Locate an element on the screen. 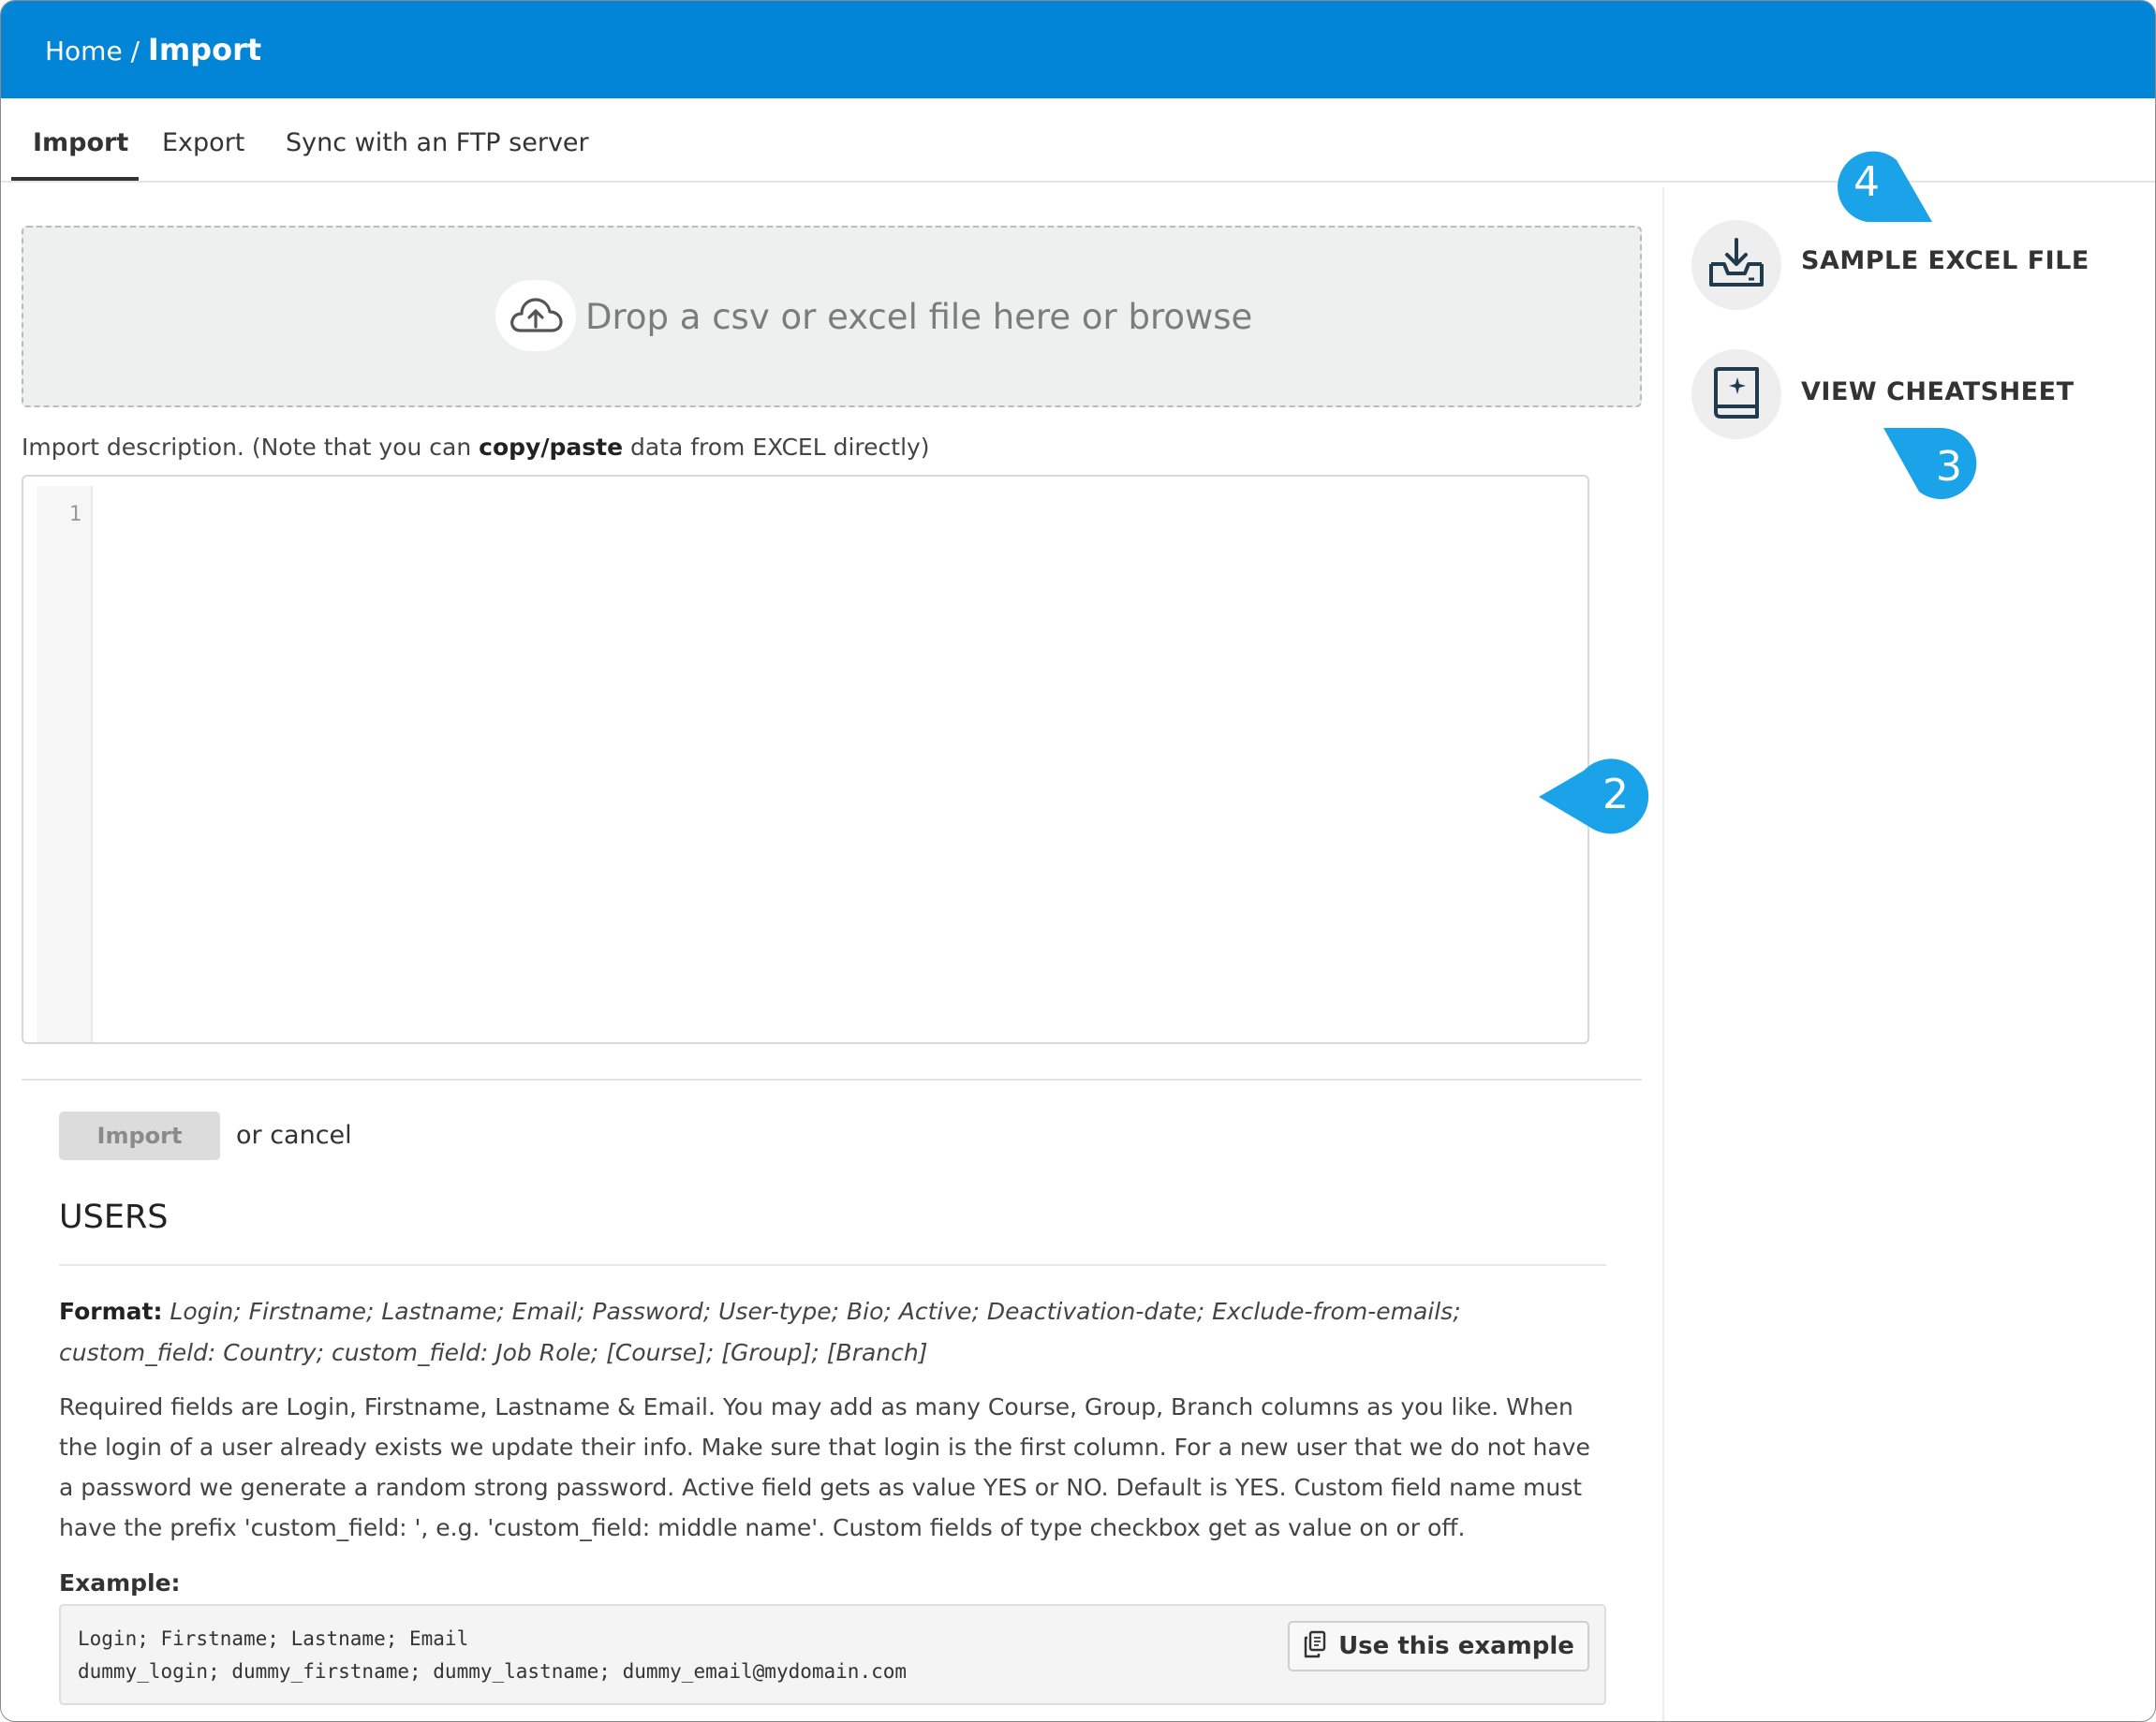 The image size is (2156, 1722). tab-export: Export is located at coordinates (203, 142).